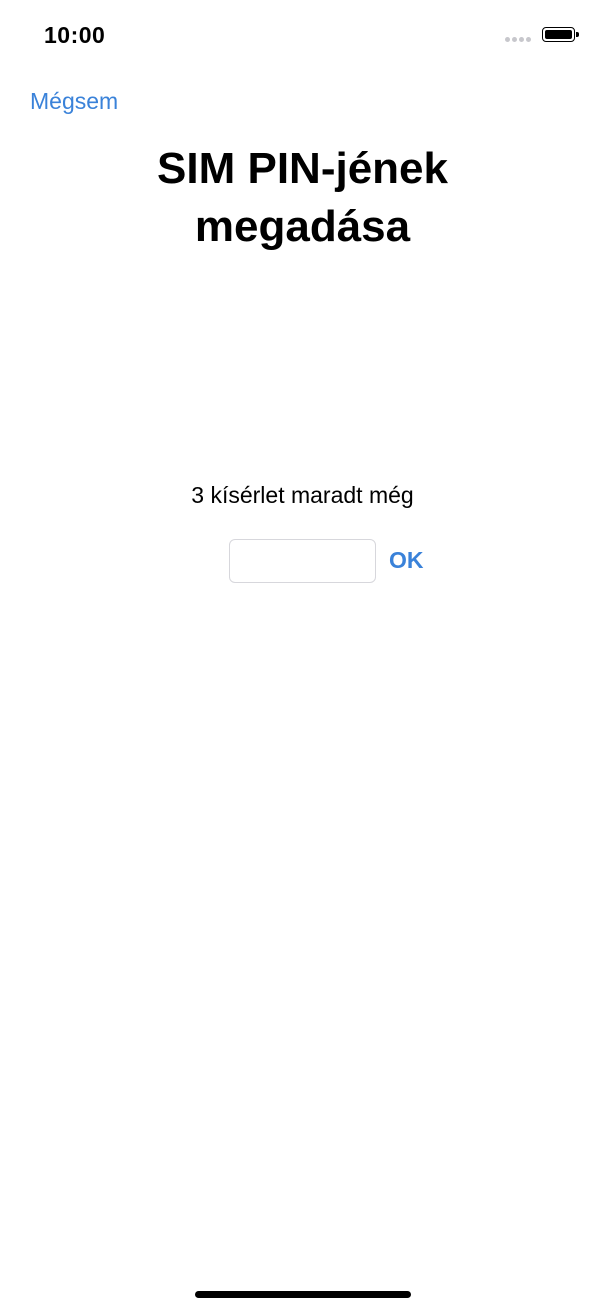  I want to click on home-indicator, so click(303, 1294).